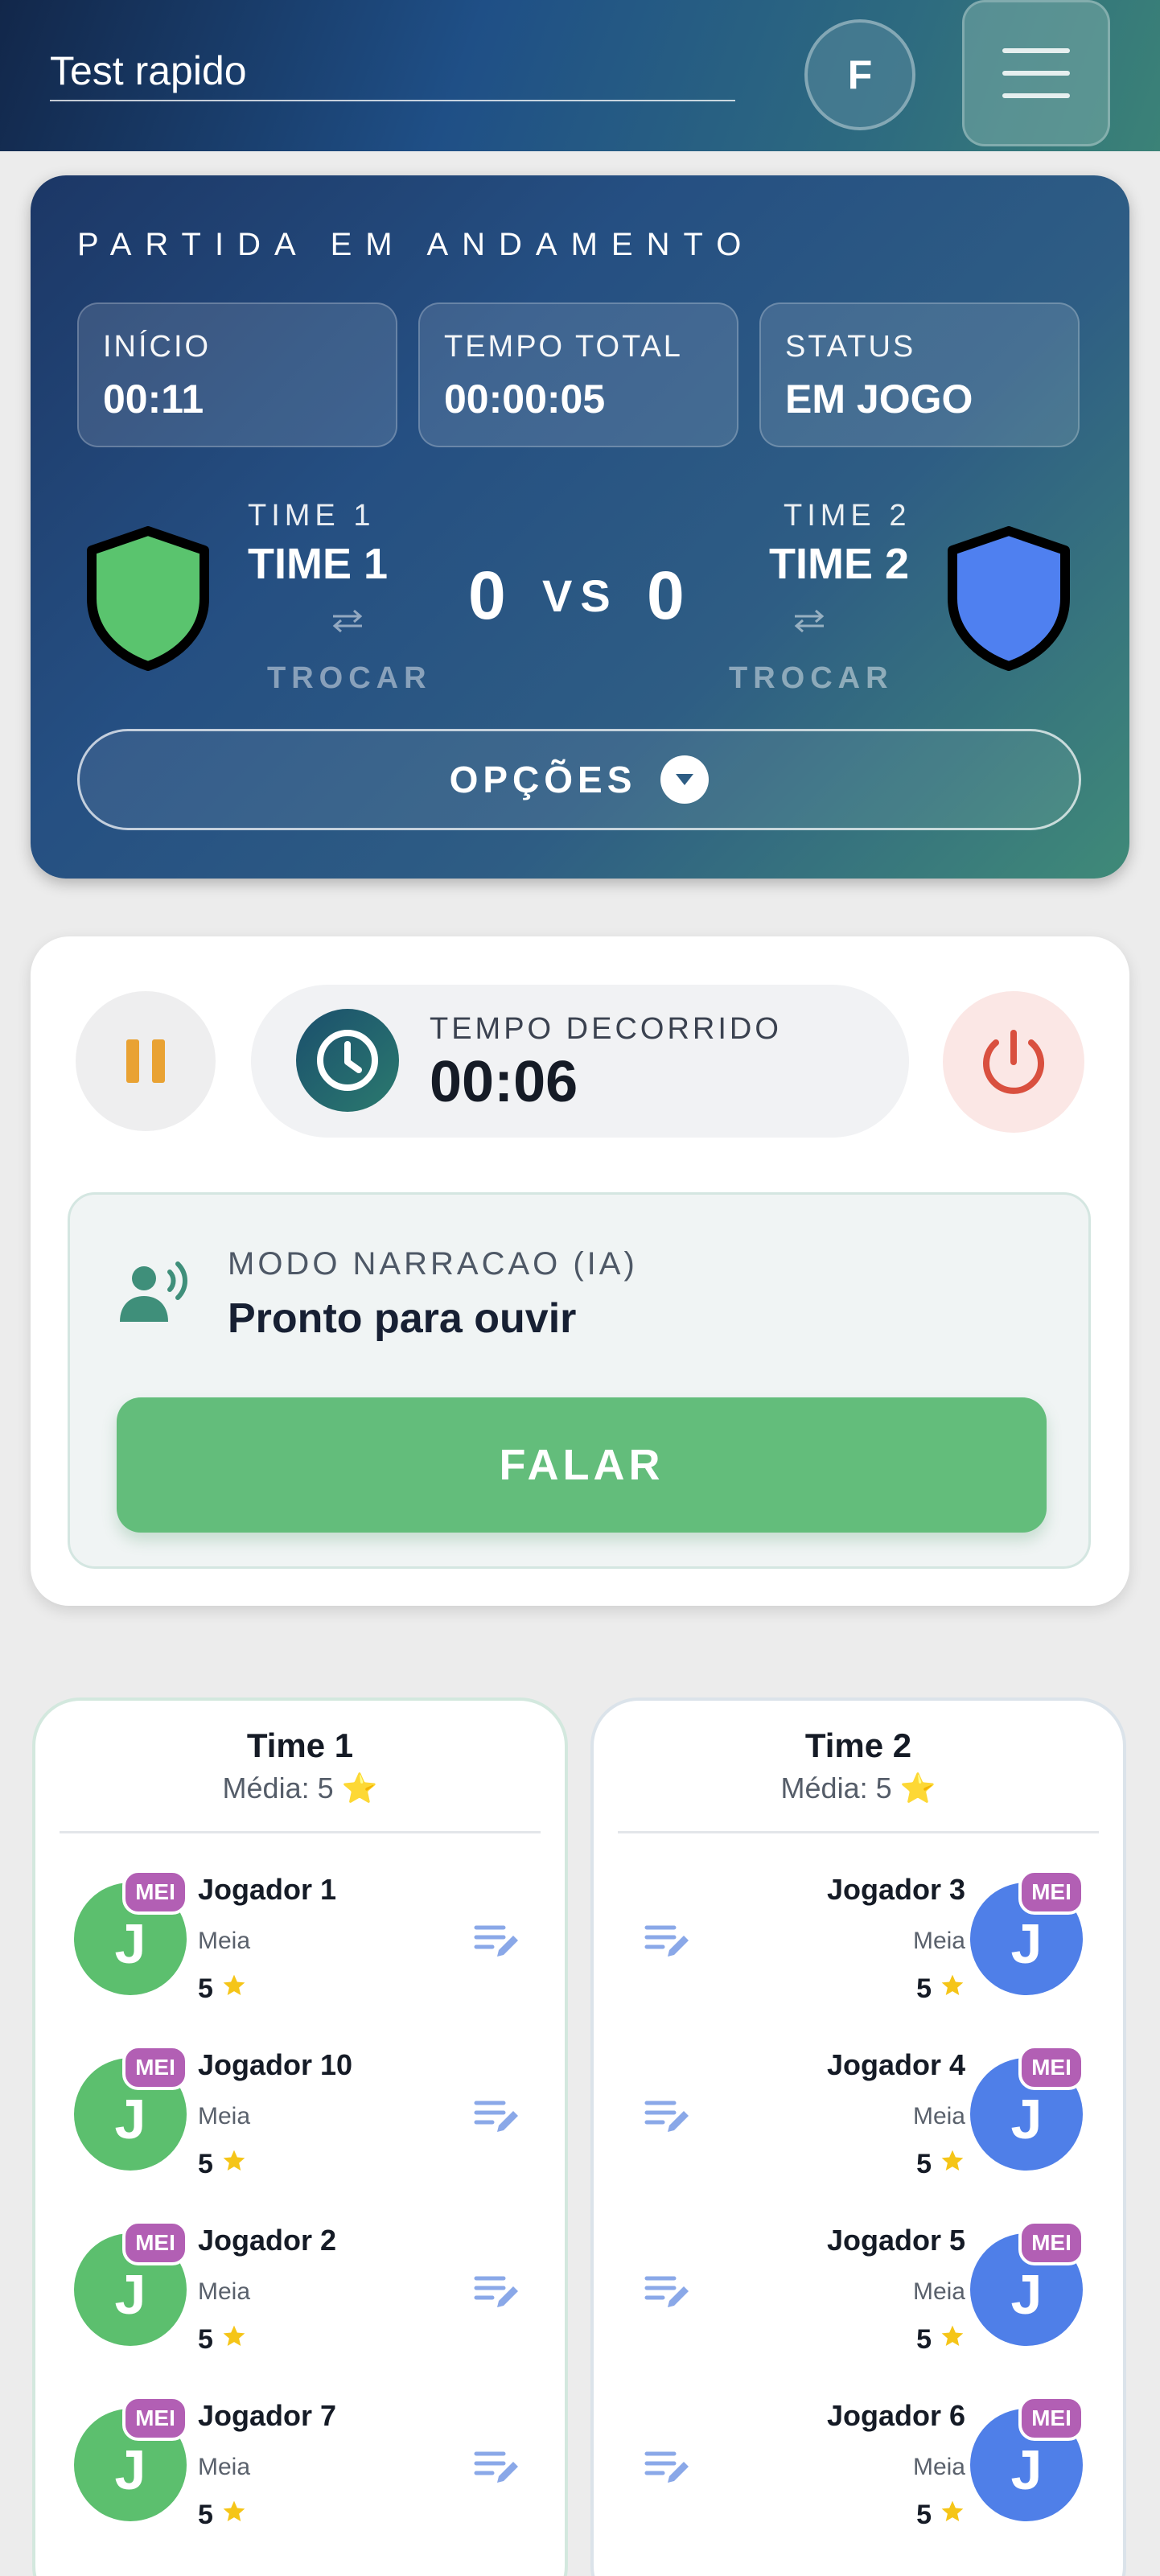 This screenshot has height=2576, width=1160. I want to click on player-name: Jogador 3, so click(895, 1889).